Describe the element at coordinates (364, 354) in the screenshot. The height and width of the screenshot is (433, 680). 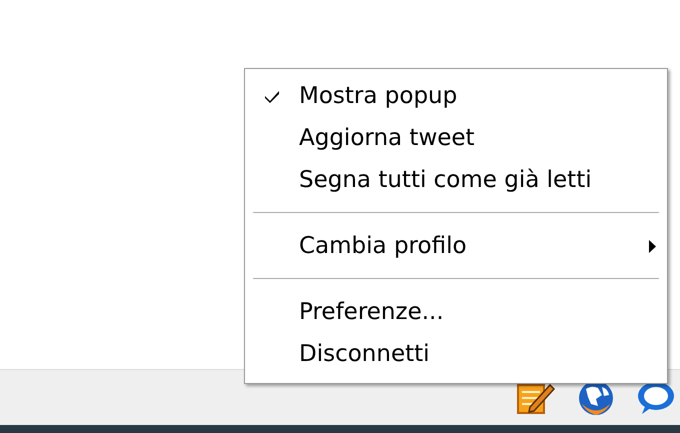
I see `menu-item: Disconnetti` at that location.